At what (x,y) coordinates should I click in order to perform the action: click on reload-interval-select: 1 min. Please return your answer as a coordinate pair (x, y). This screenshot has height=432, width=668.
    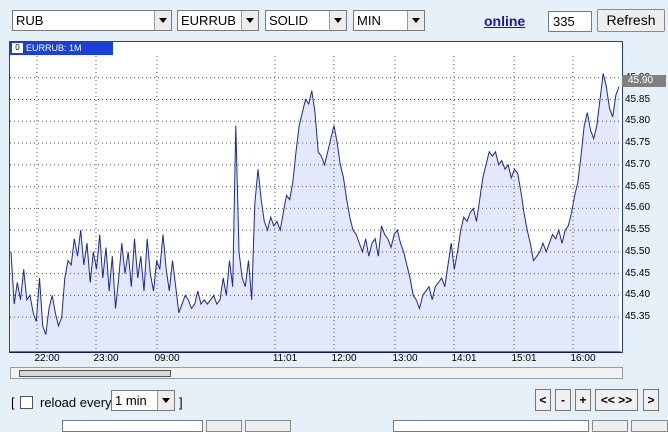
    Looking at the image, I should click on (143, 400).